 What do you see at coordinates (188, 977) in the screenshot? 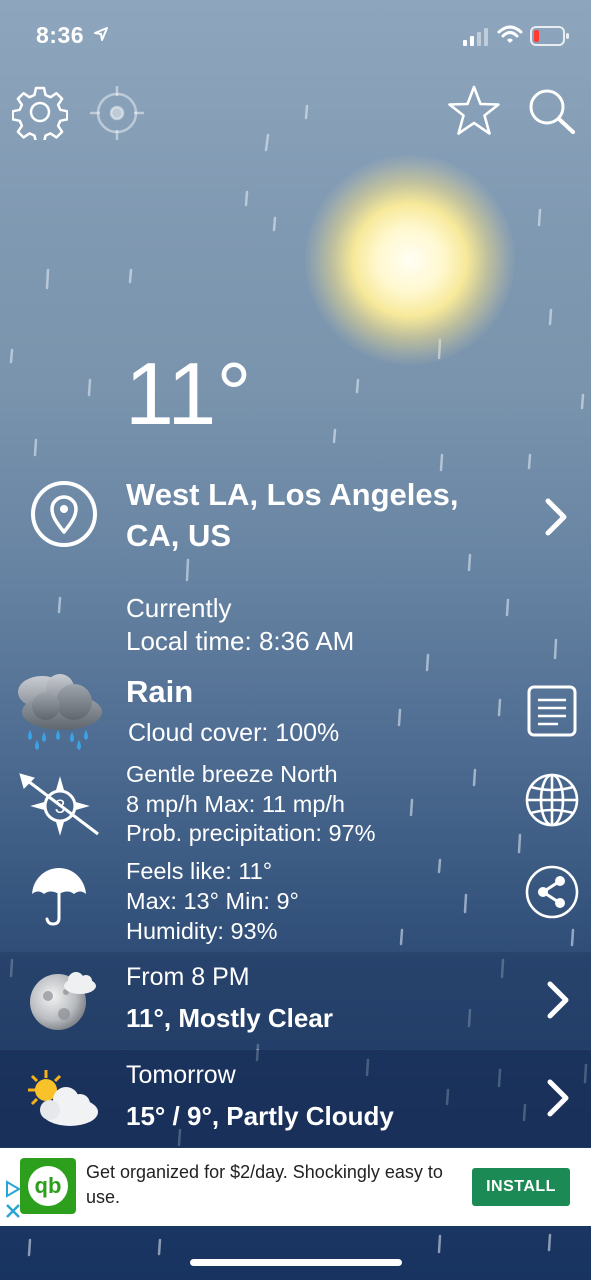
I see `forecast-when: From 8 PM` at bounding box center [188, 977].